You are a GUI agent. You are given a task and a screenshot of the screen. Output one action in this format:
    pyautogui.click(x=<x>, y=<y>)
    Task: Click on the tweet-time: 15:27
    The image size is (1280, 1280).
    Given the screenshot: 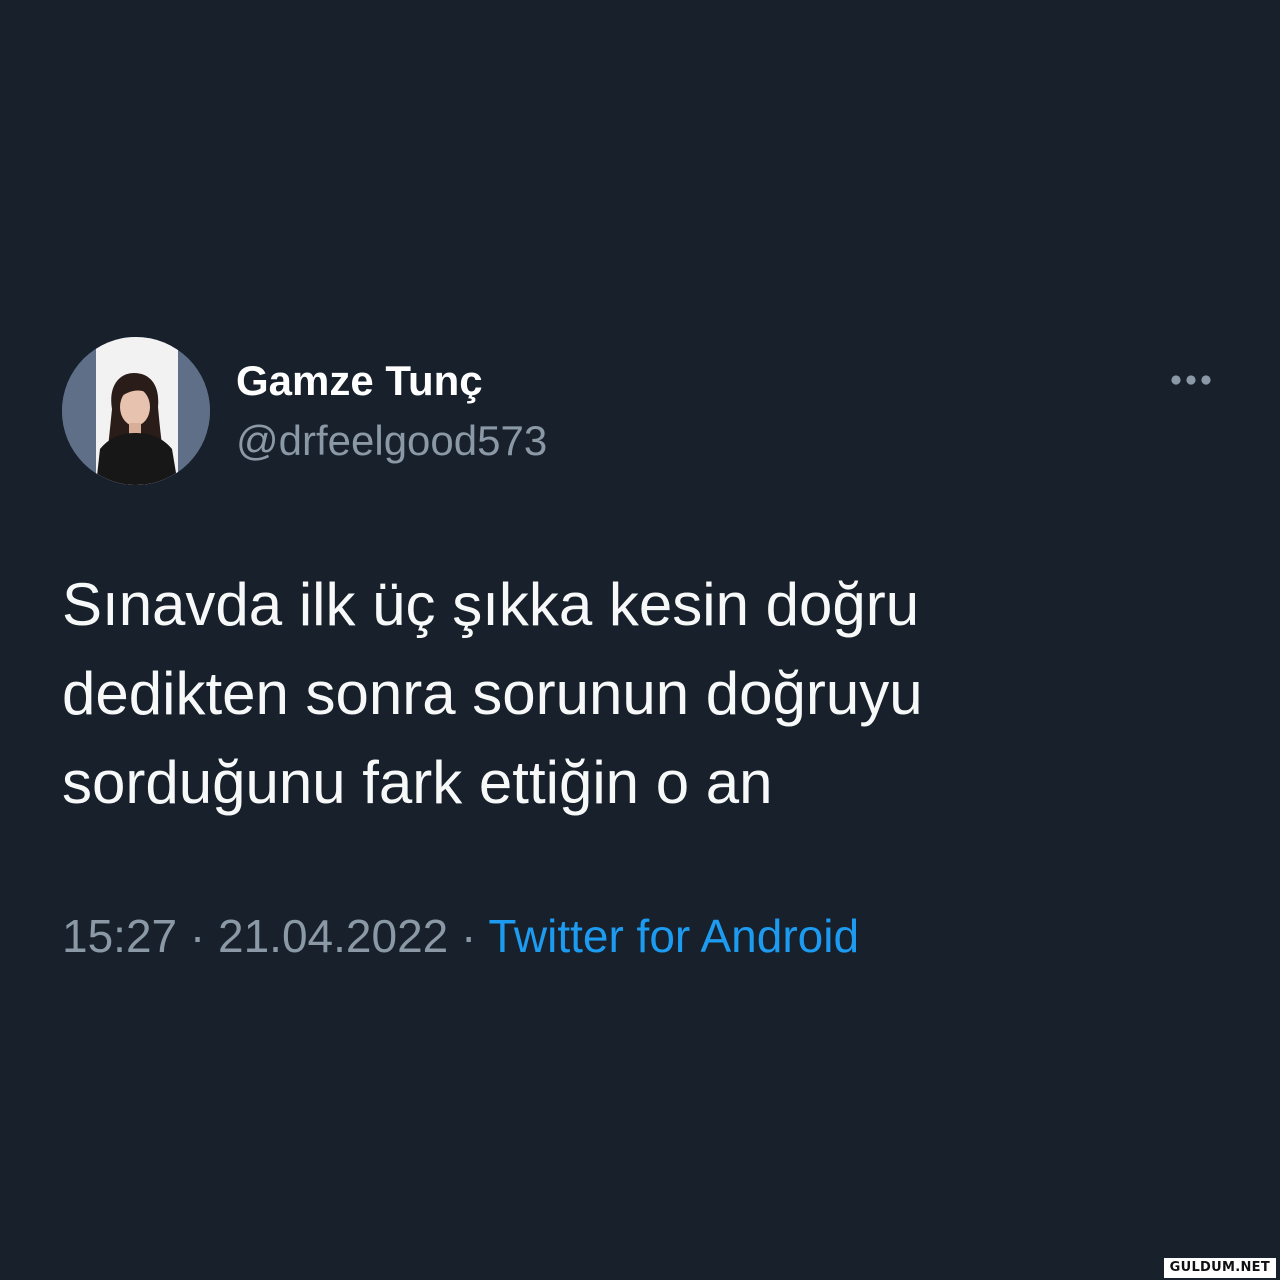 What is the action you would take?
    pyautogui.click(x=119, y=936)
    